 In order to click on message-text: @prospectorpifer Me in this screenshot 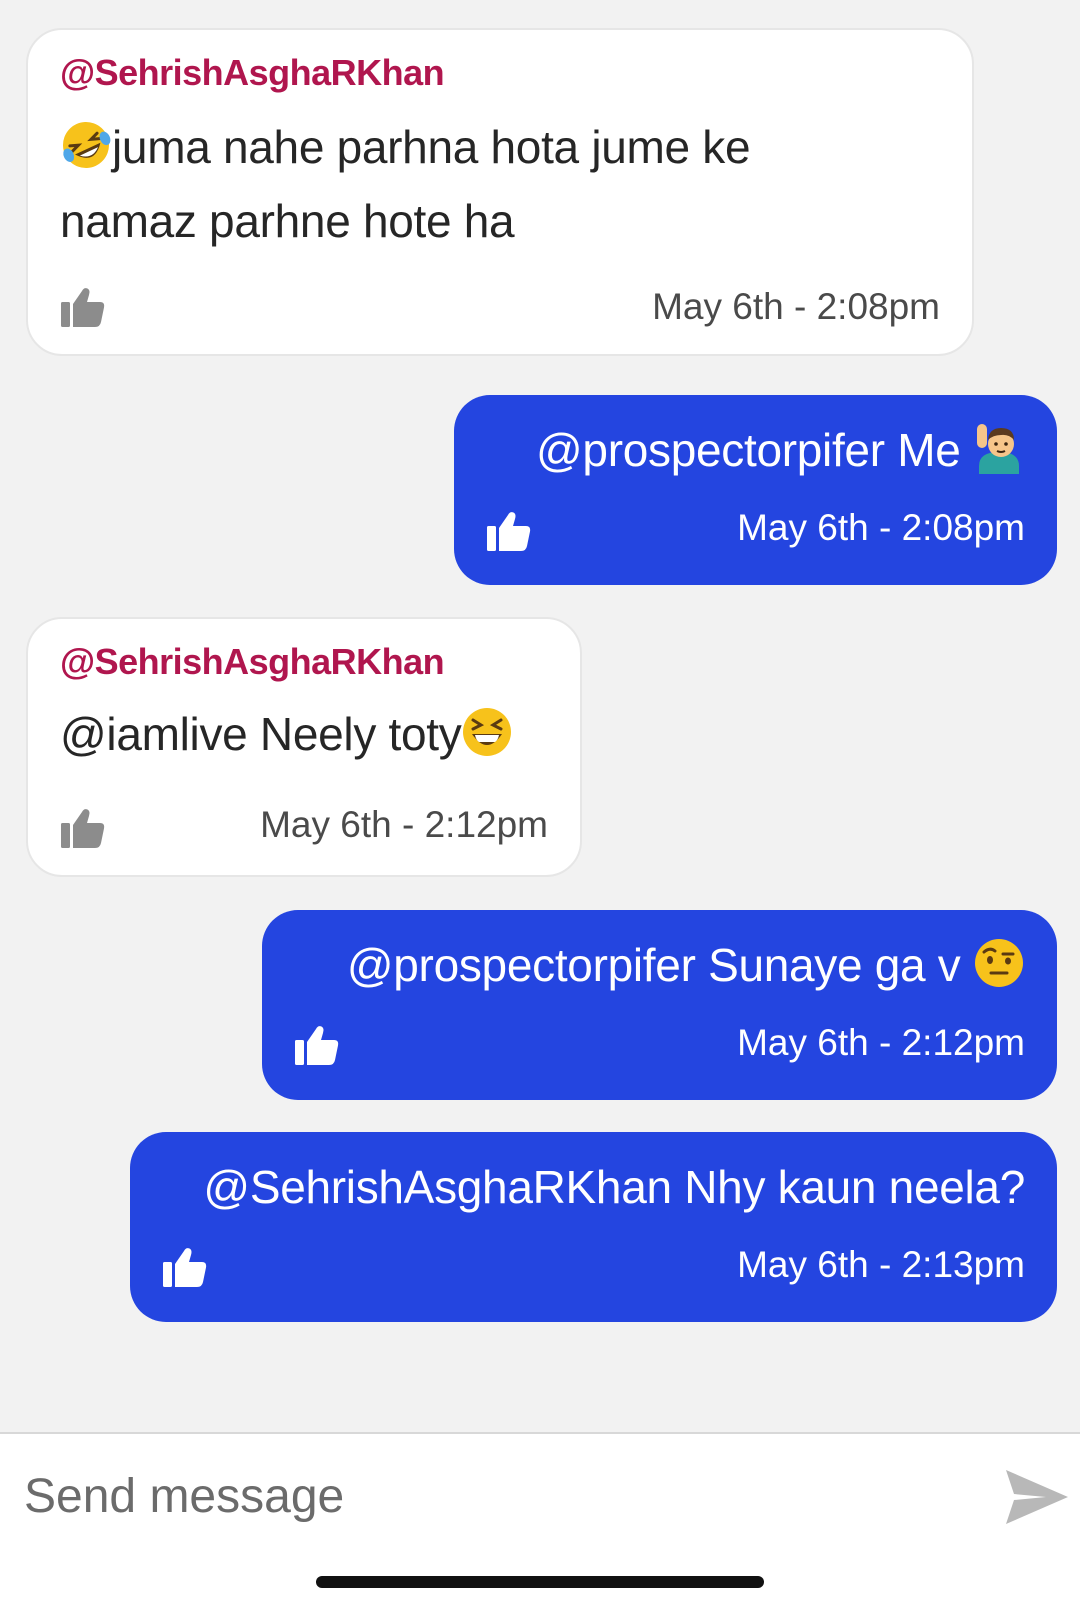, I will do `click(780, 450)`.